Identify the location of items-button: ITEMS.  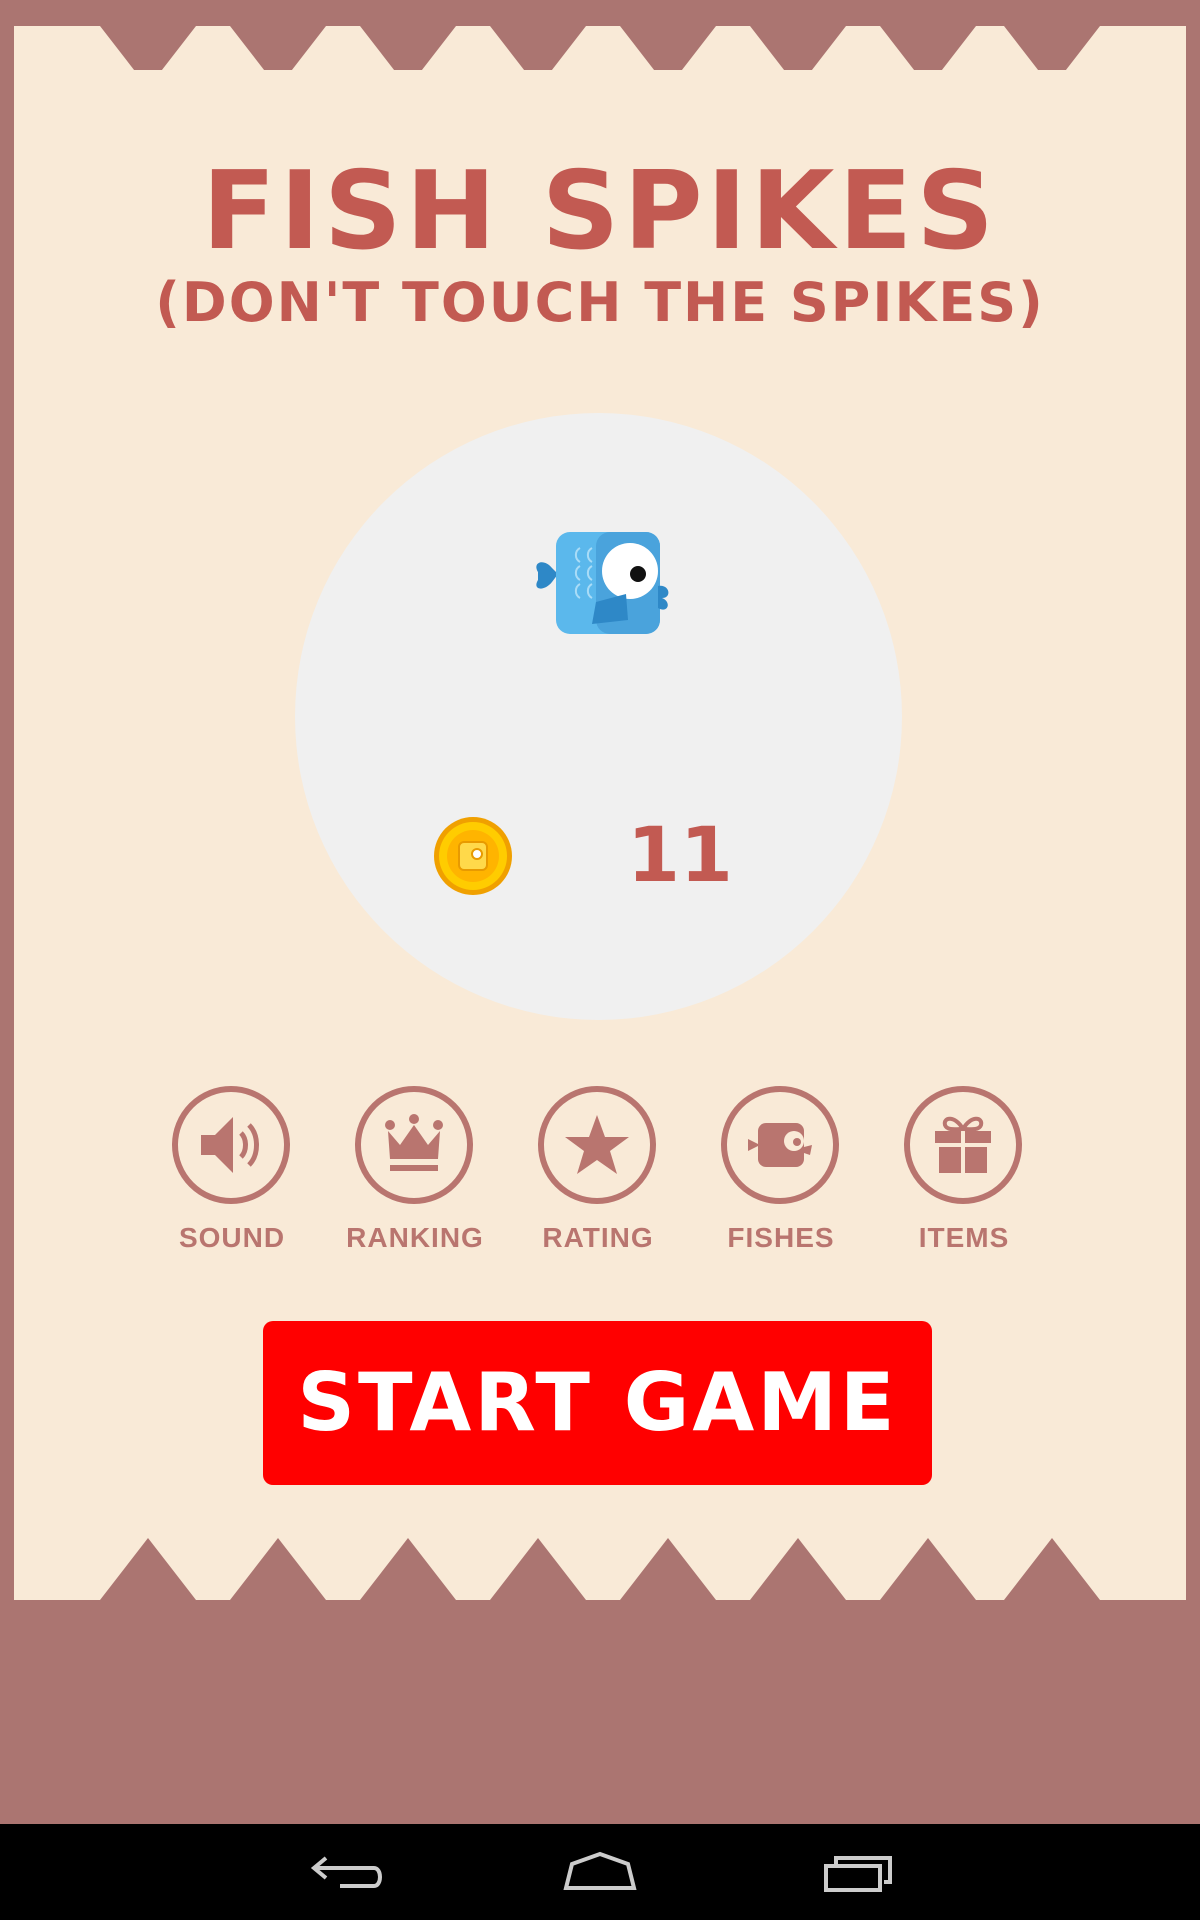
(954, 1176).